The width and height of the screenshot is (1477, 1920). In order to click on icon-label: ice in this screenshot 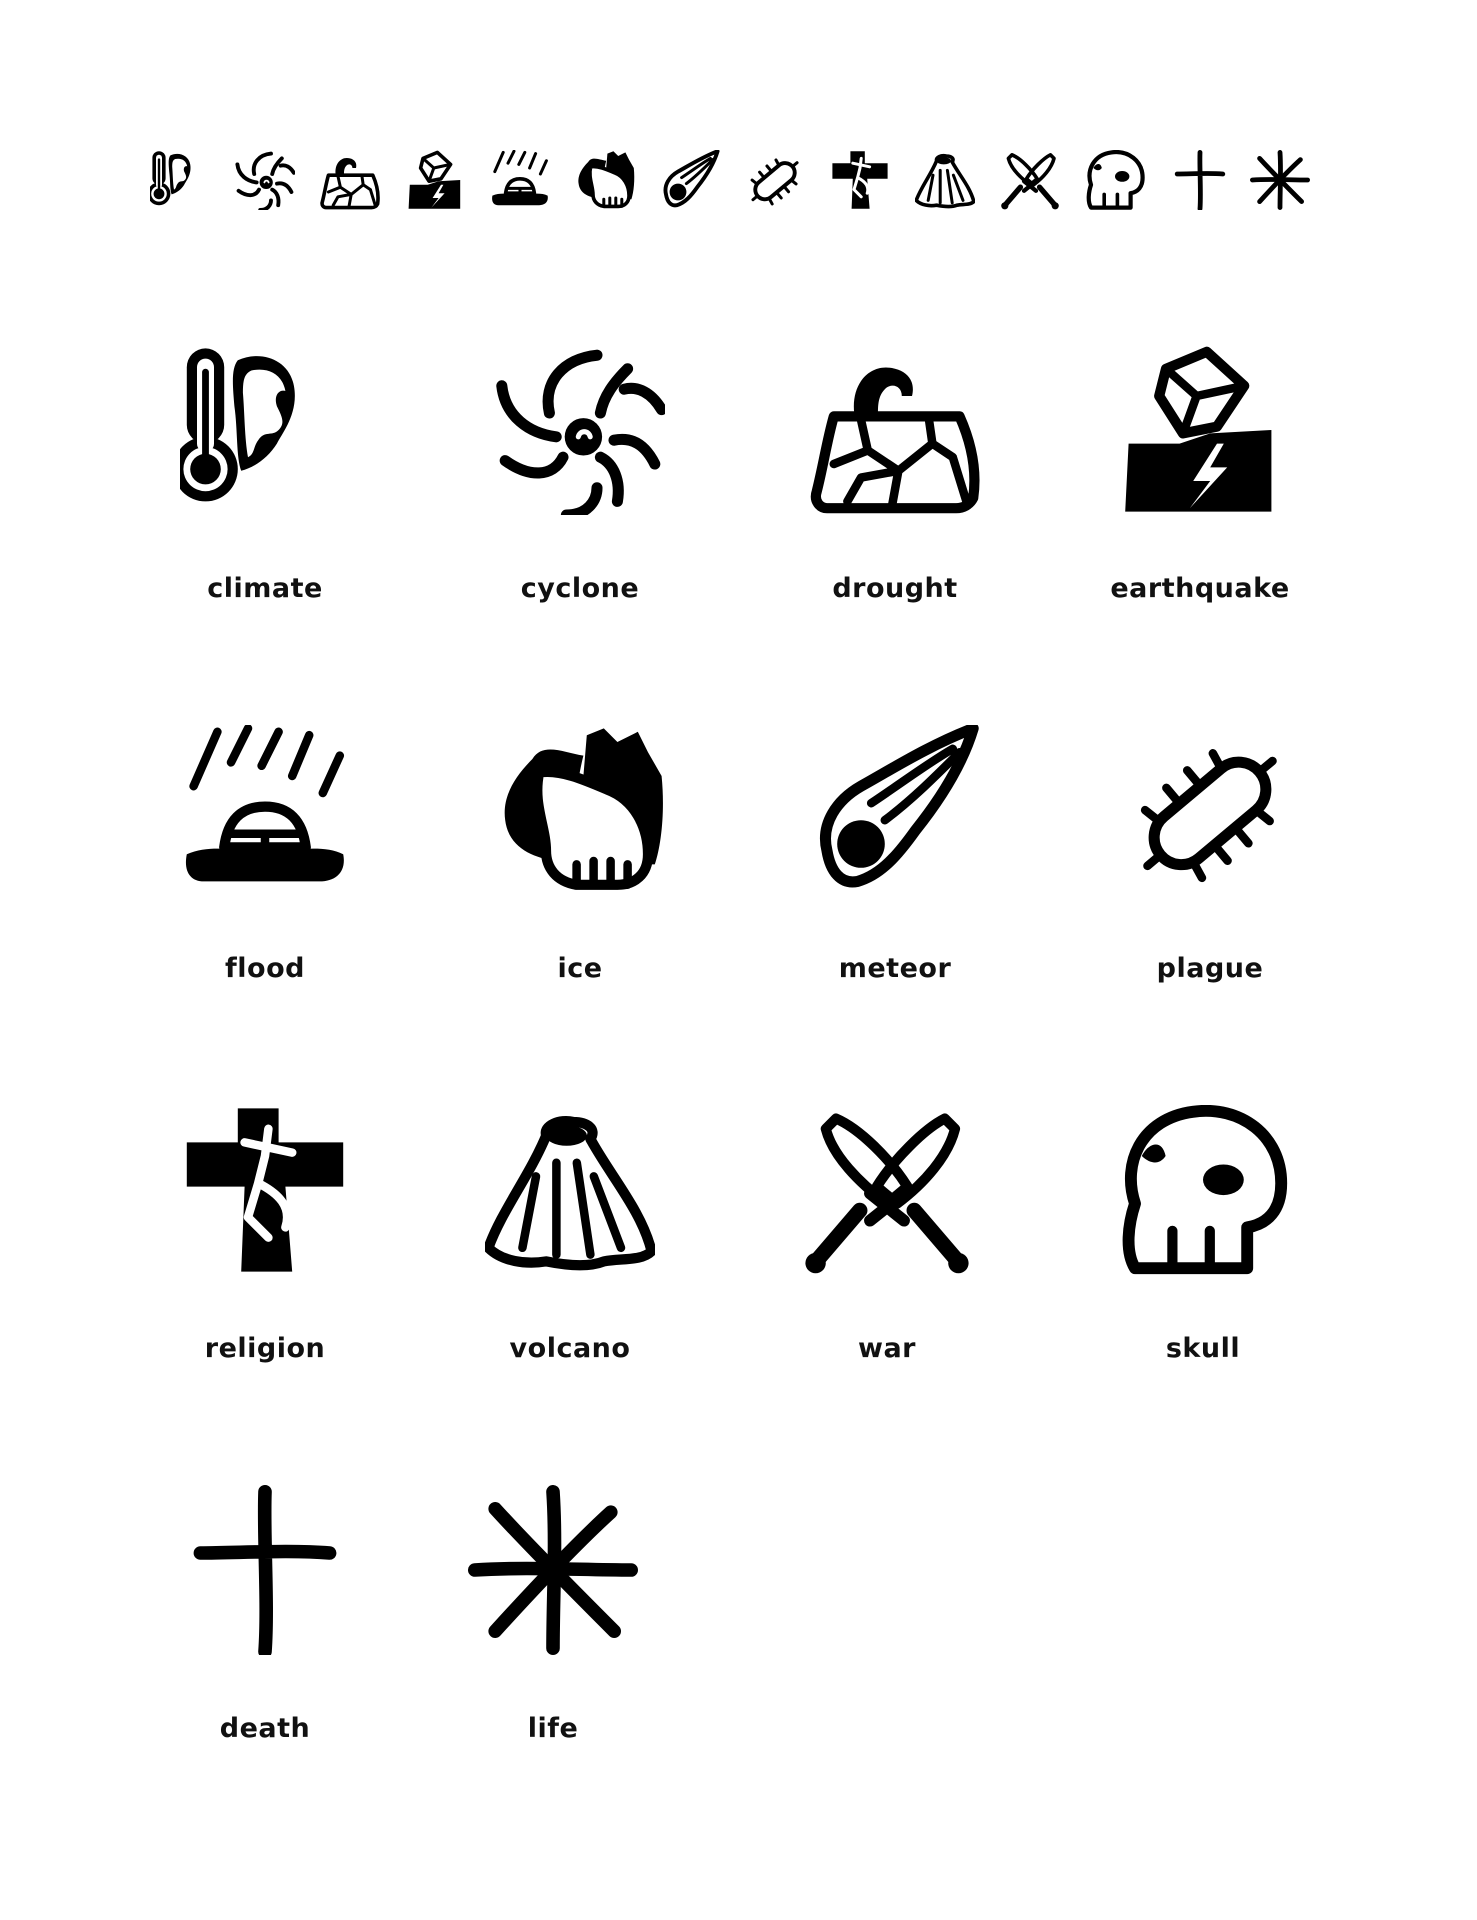, I will do `click(580, 968)`.